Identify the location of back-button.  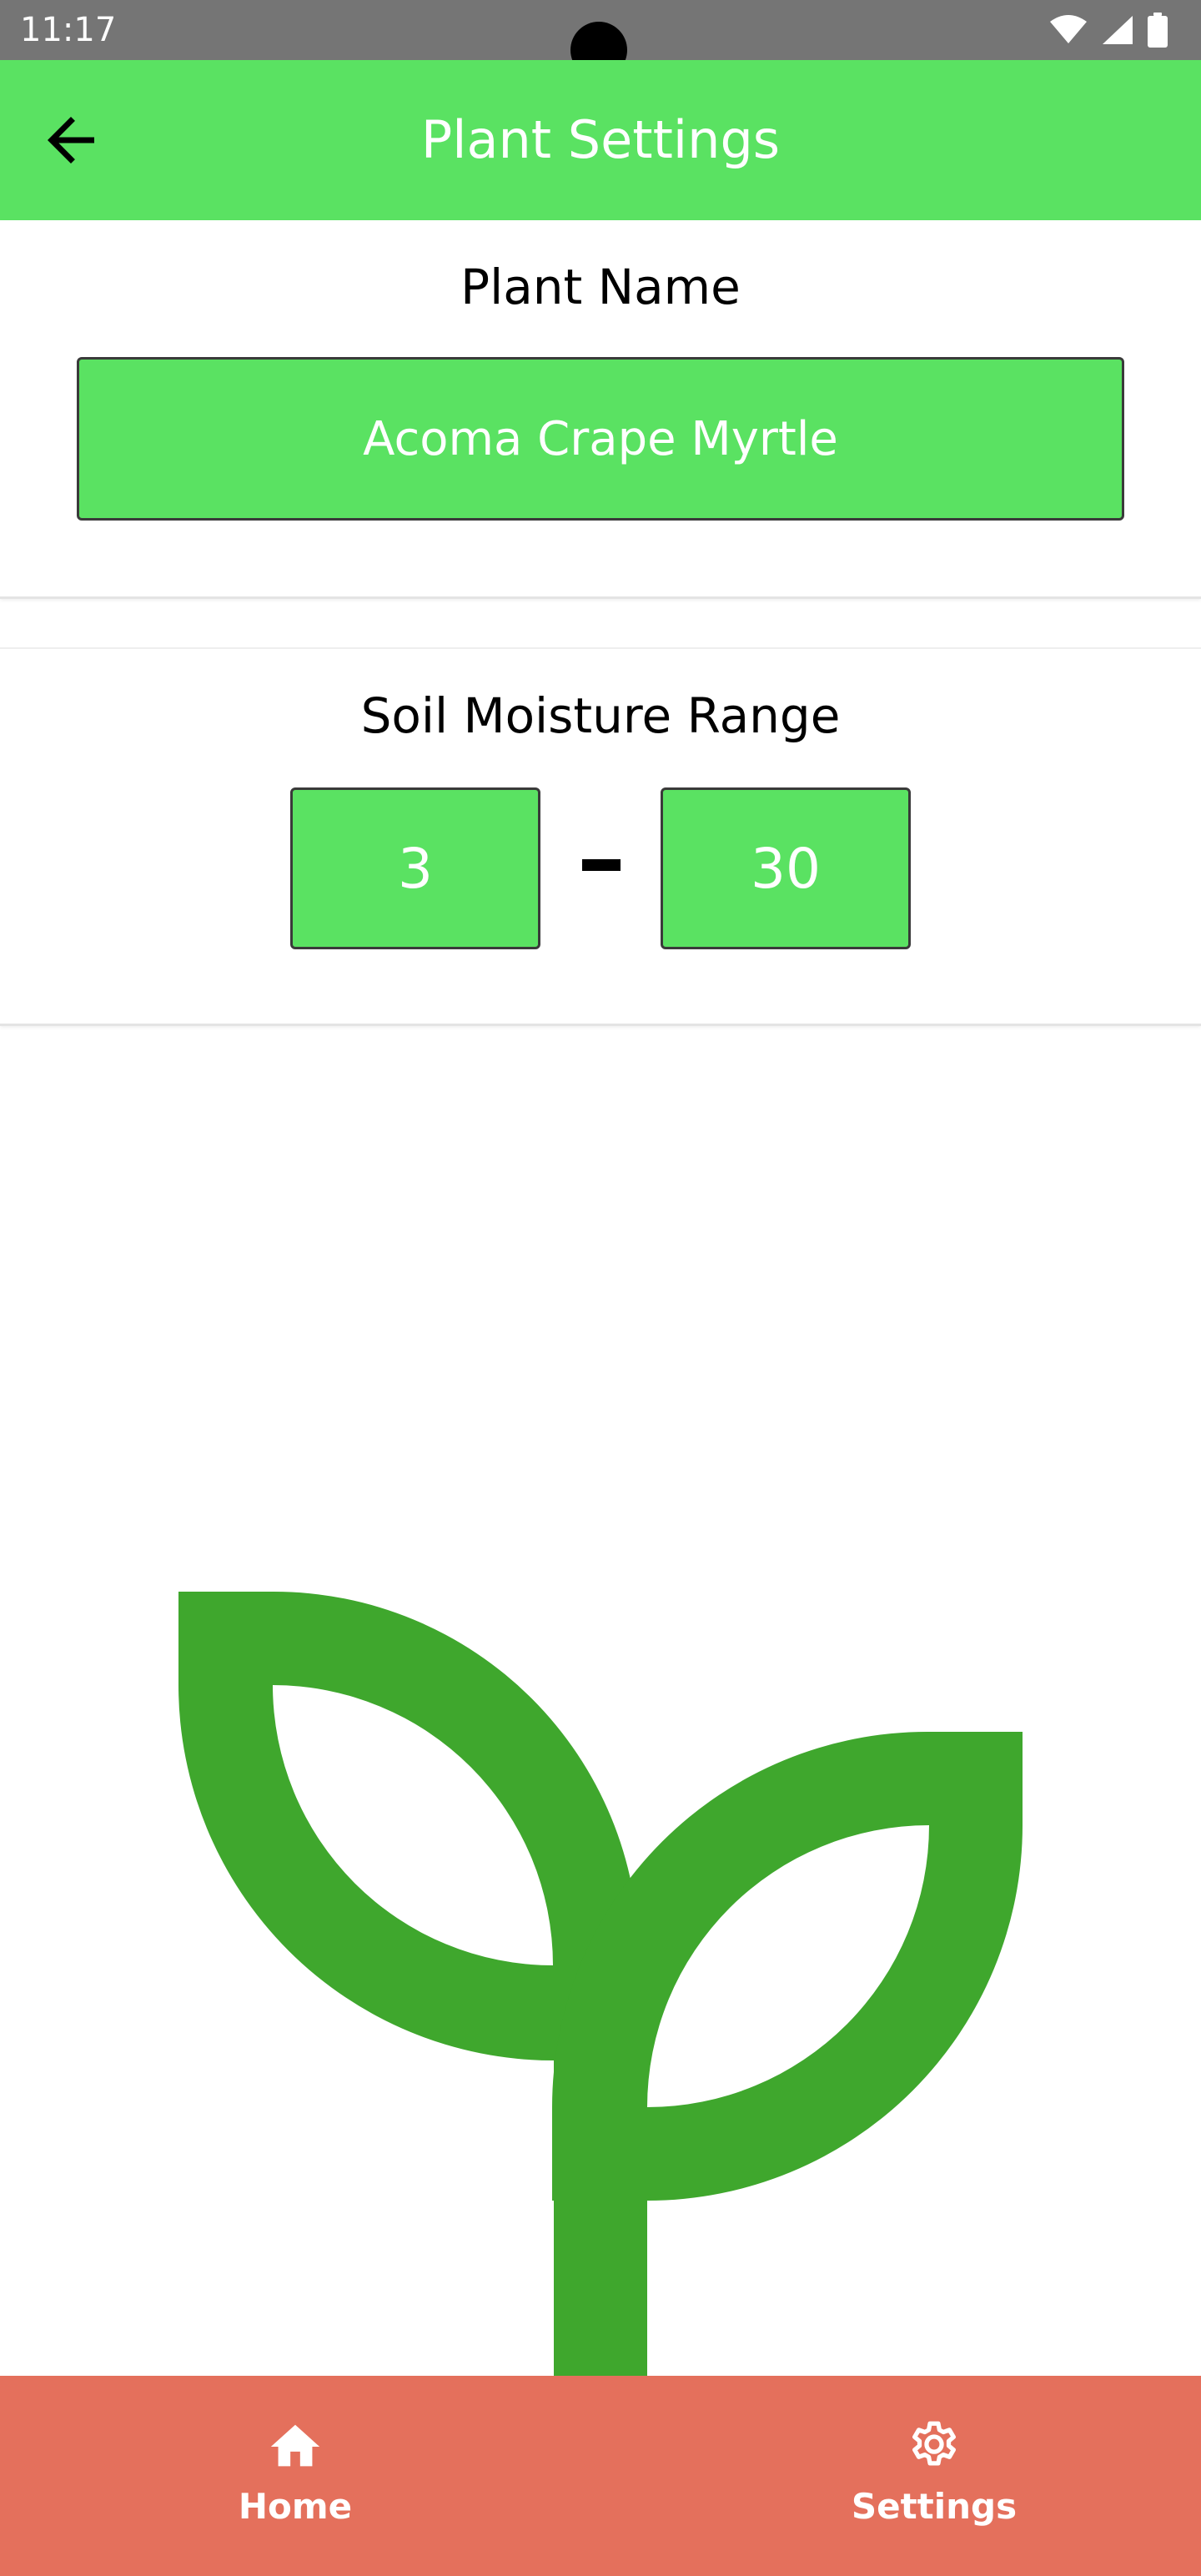
(71, 142).